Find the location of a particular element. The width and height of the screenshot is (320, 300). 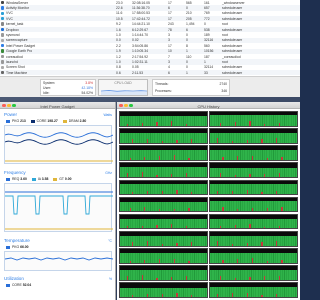

temperature-section: Temperature °C PKG 66.00 is located at coordinates (58, 255).